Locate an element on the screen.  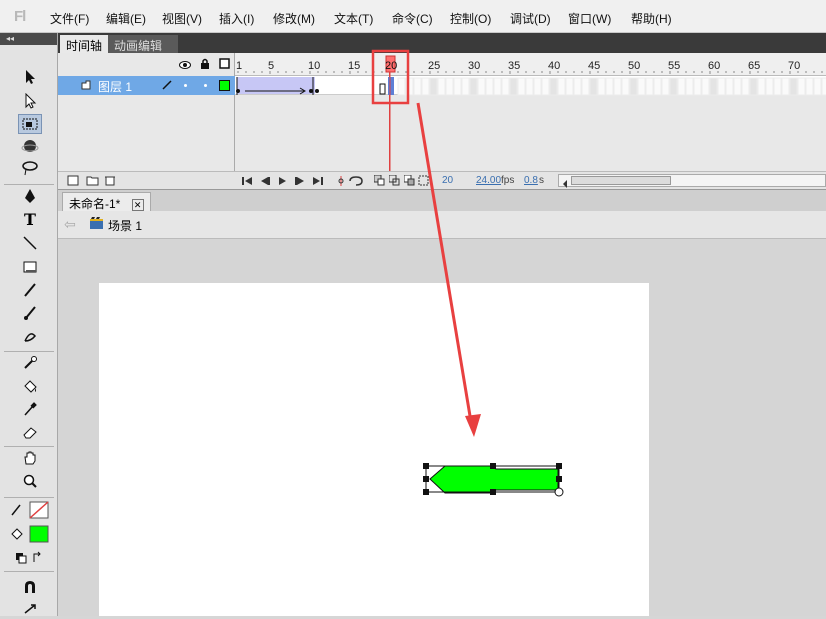
menu-file: 文件(F) is located at coordinates (69, 18).